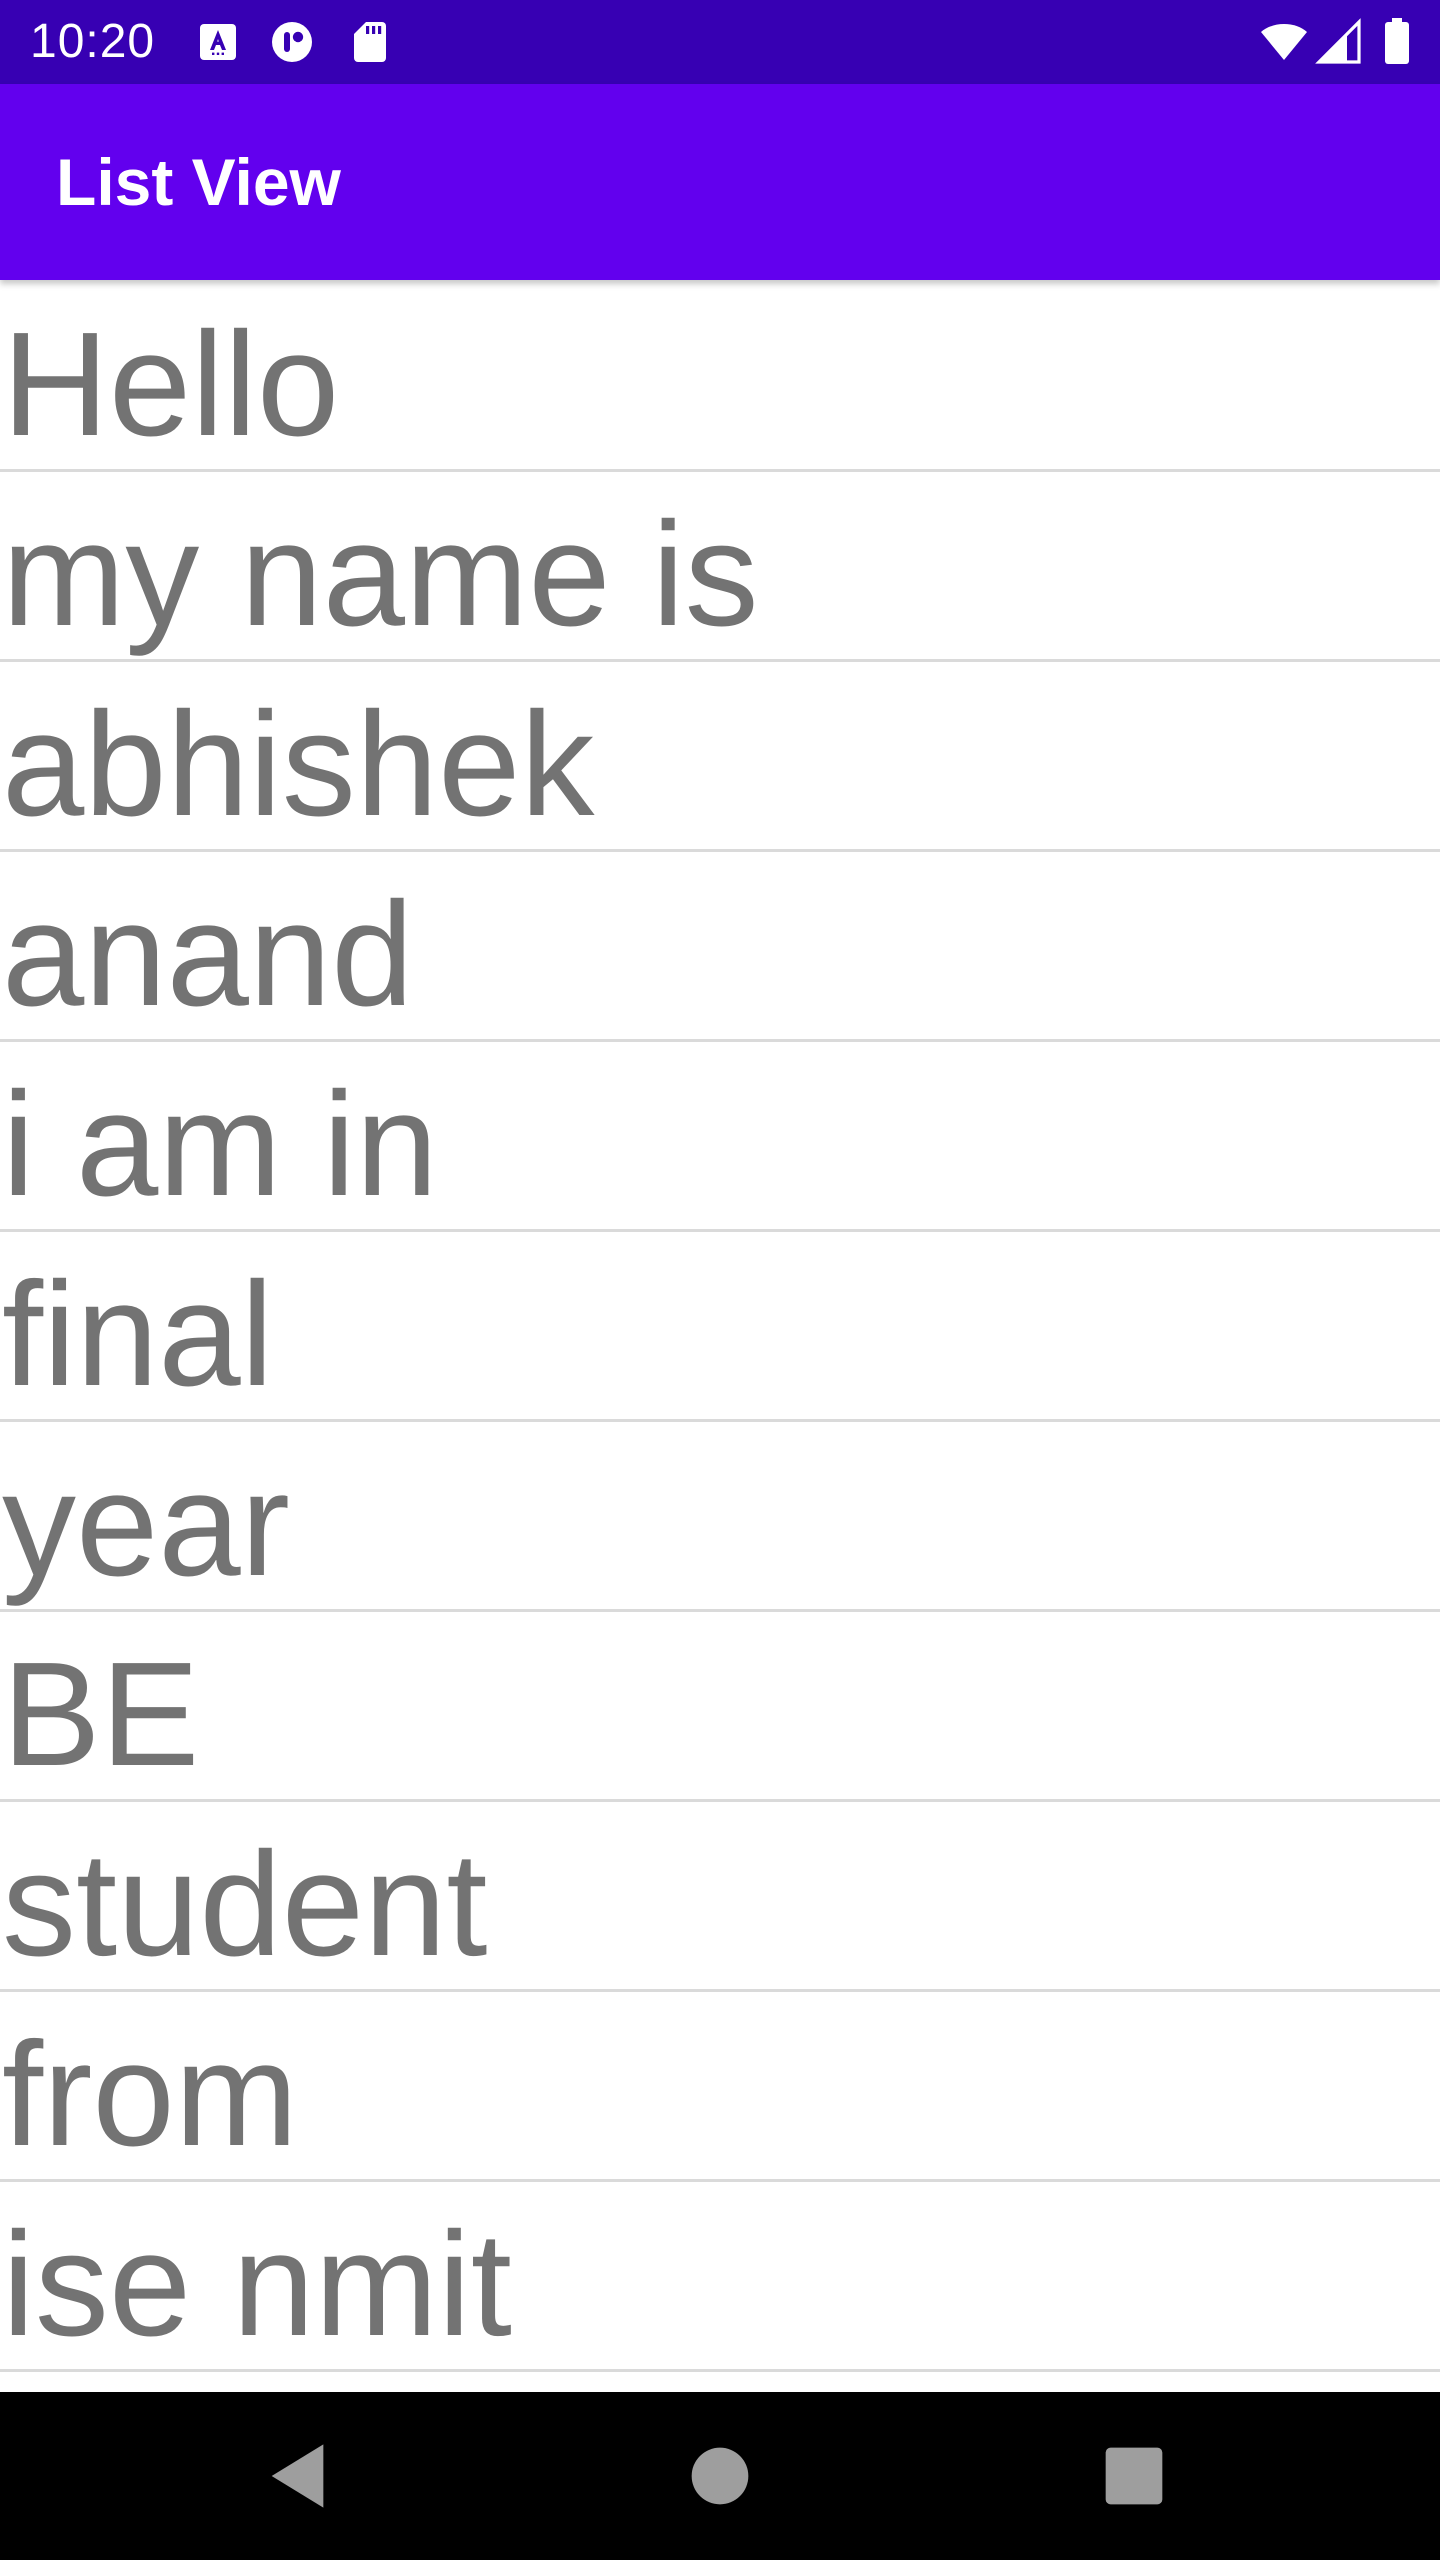 The width and height of the screenshot is (1440, 2560). Describe the element at coordinates (720, 377) in the screenshot. I see `list-item: Hello` at that location.